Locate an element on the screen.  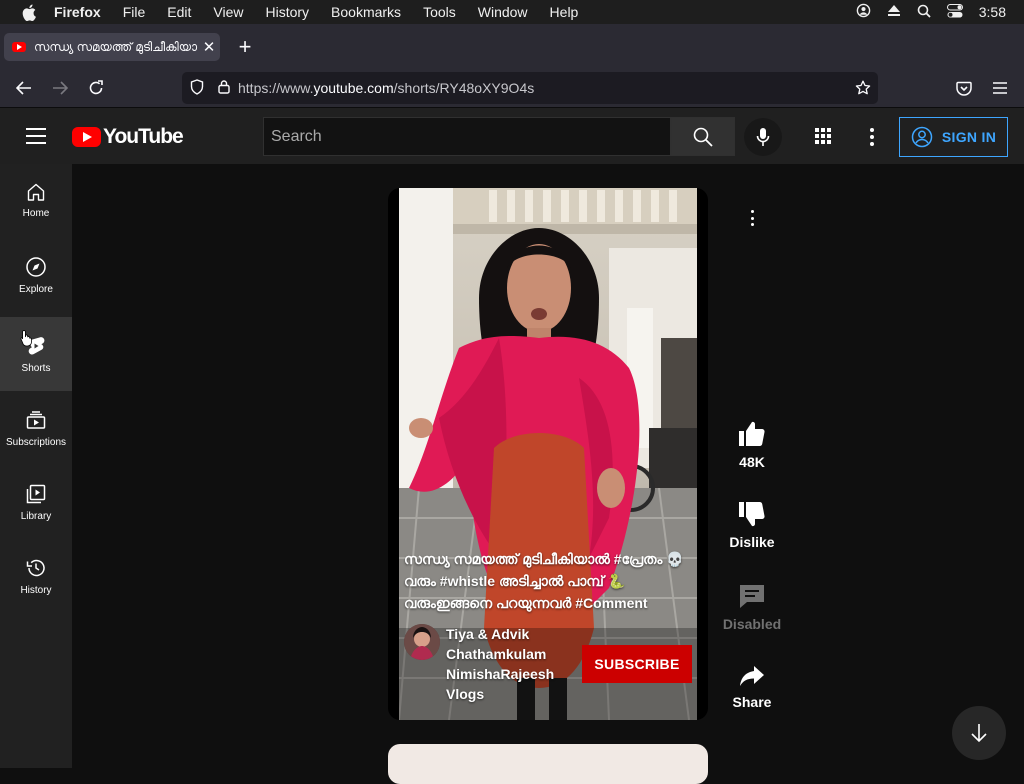
share-button: Share is located at coordinates (752, 687).